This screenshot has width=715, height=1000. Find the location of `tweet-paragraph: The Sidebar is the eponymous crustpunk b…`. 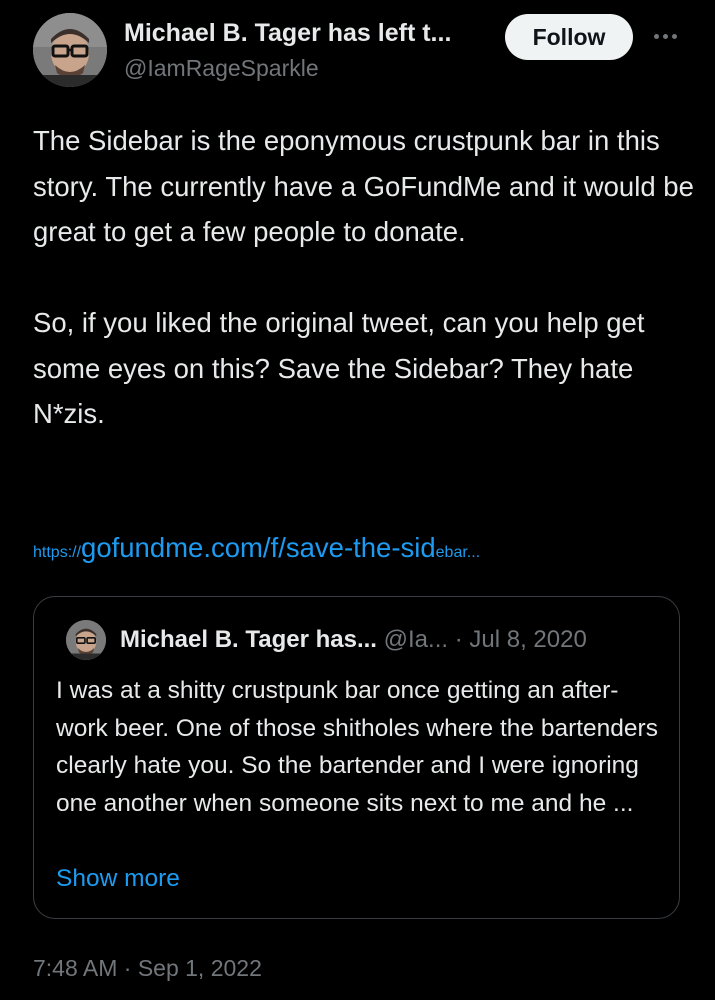

tweet-paragraph: The Sidebar is the eponymous crustpunk b… is located at coordinates (363, 186).